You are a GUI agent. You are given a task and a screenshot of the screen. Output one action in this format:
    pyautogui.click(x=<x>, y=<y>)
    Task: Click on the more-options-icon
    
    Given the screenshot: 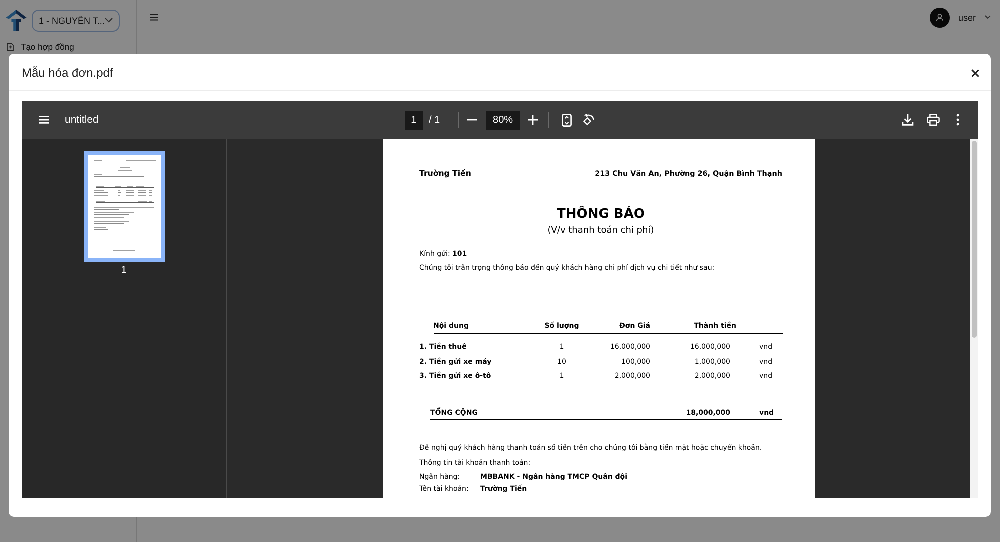 What is the action you would take?
    pyautogui.click(x=958, y=120)
    